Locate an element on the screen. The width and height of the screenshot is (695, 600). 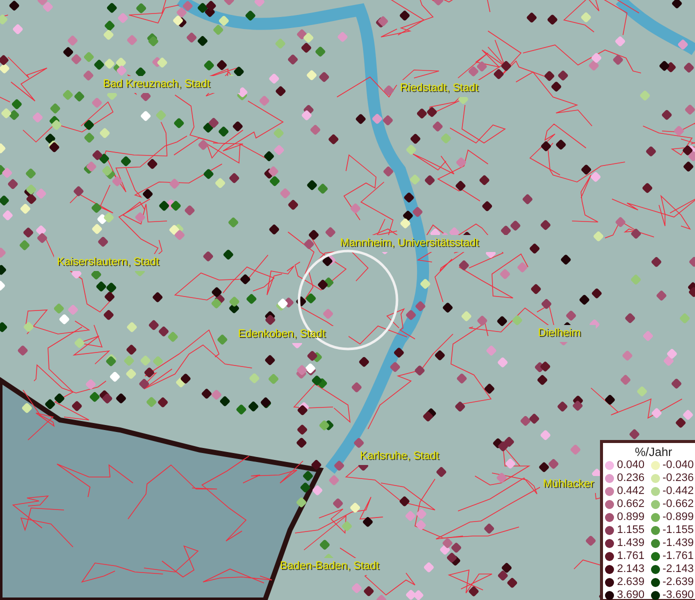
legend-value: 0.662 is located at coordinates (631, 504).